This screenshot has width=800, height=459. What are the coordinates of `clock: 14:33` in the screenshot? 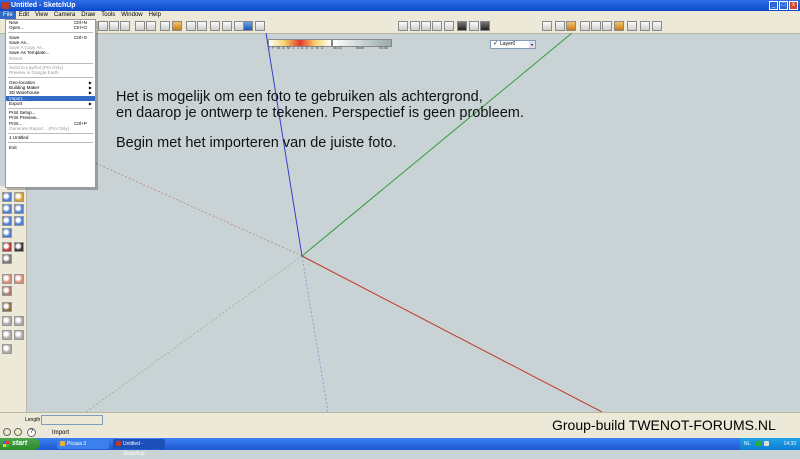 It's located at (789, 444).